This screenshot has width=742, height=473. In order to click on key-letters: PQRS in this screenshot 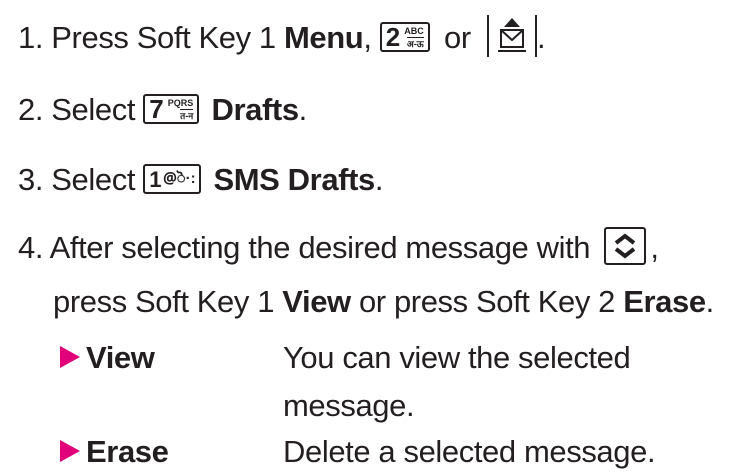, I will do `click(180, 102)`.